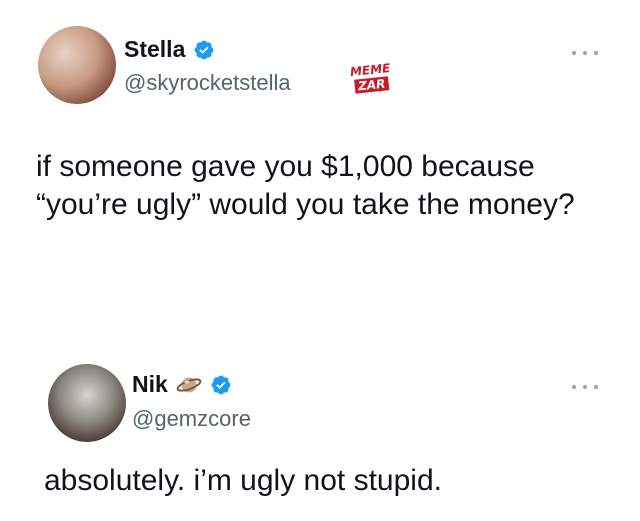 The height and width of the screenshot is (521, 640). Describe the element at coordinates (191, 419) in the screenshot. I see `author-handle: @gemzcore` at that location.